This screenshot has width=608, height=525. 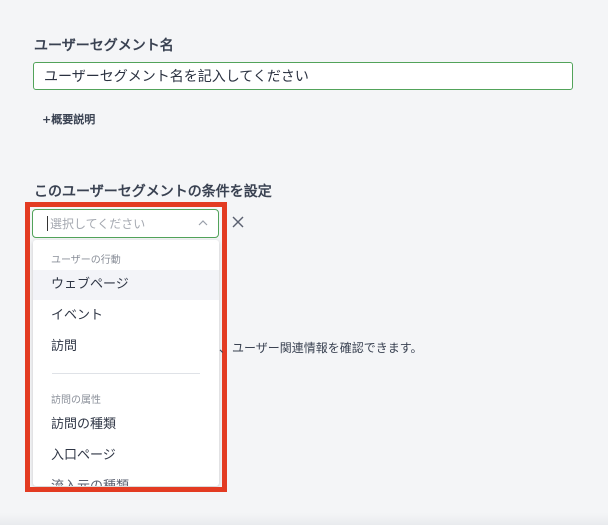 I want to click on close-icon, so click(x=238, y=222).